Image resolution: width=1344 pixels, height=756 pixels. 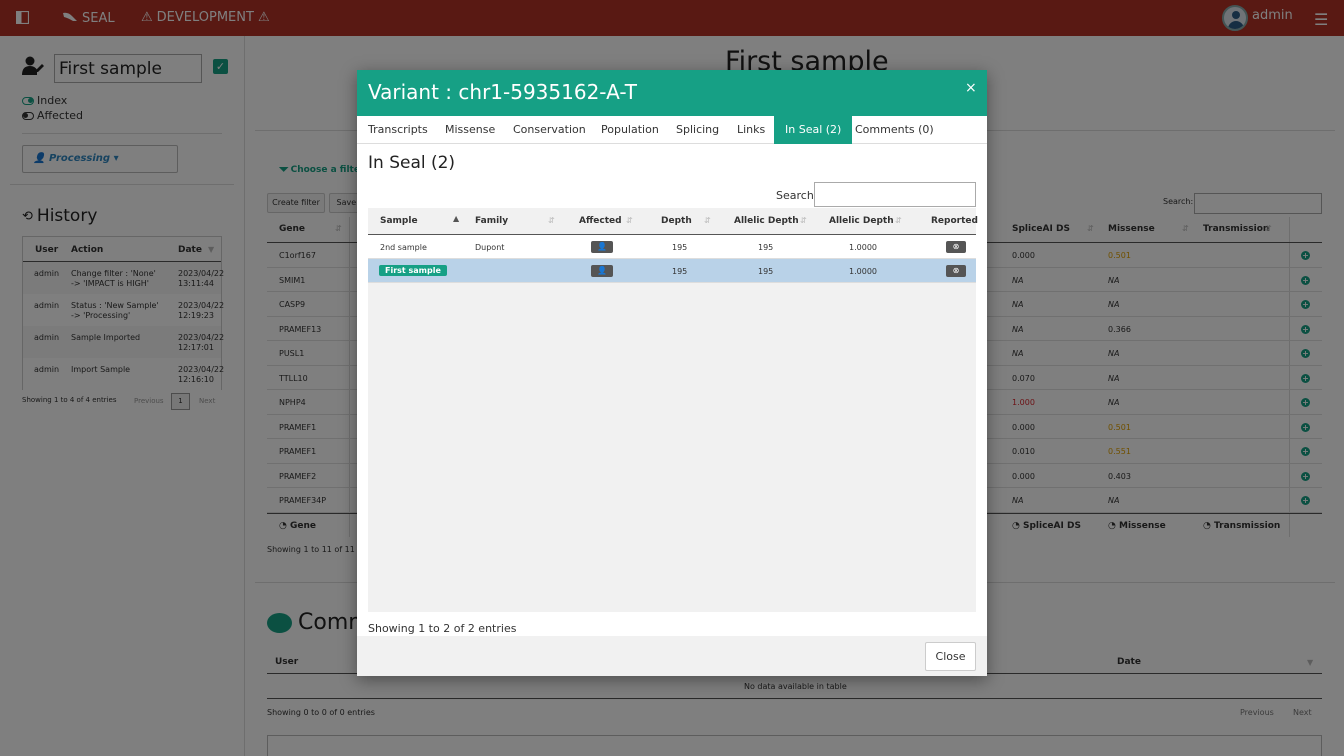 What do you see at coordinates (630, 130) in the screenshot?
I see `tab-population: Population` at bounding box center [630, 130].